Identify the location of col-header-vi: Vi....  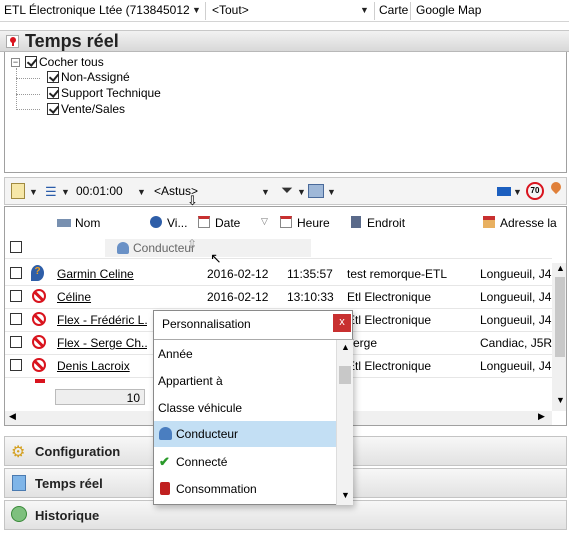
(169, 222).